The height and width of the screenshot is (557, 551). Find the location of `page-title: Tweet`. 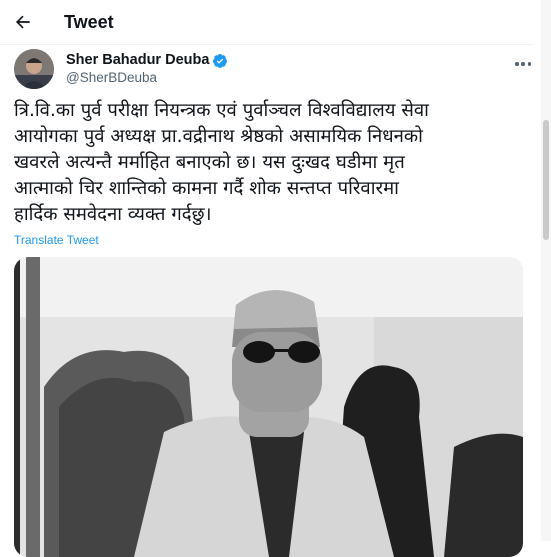

page-title: Tweet is located at coordinates (89, 21).